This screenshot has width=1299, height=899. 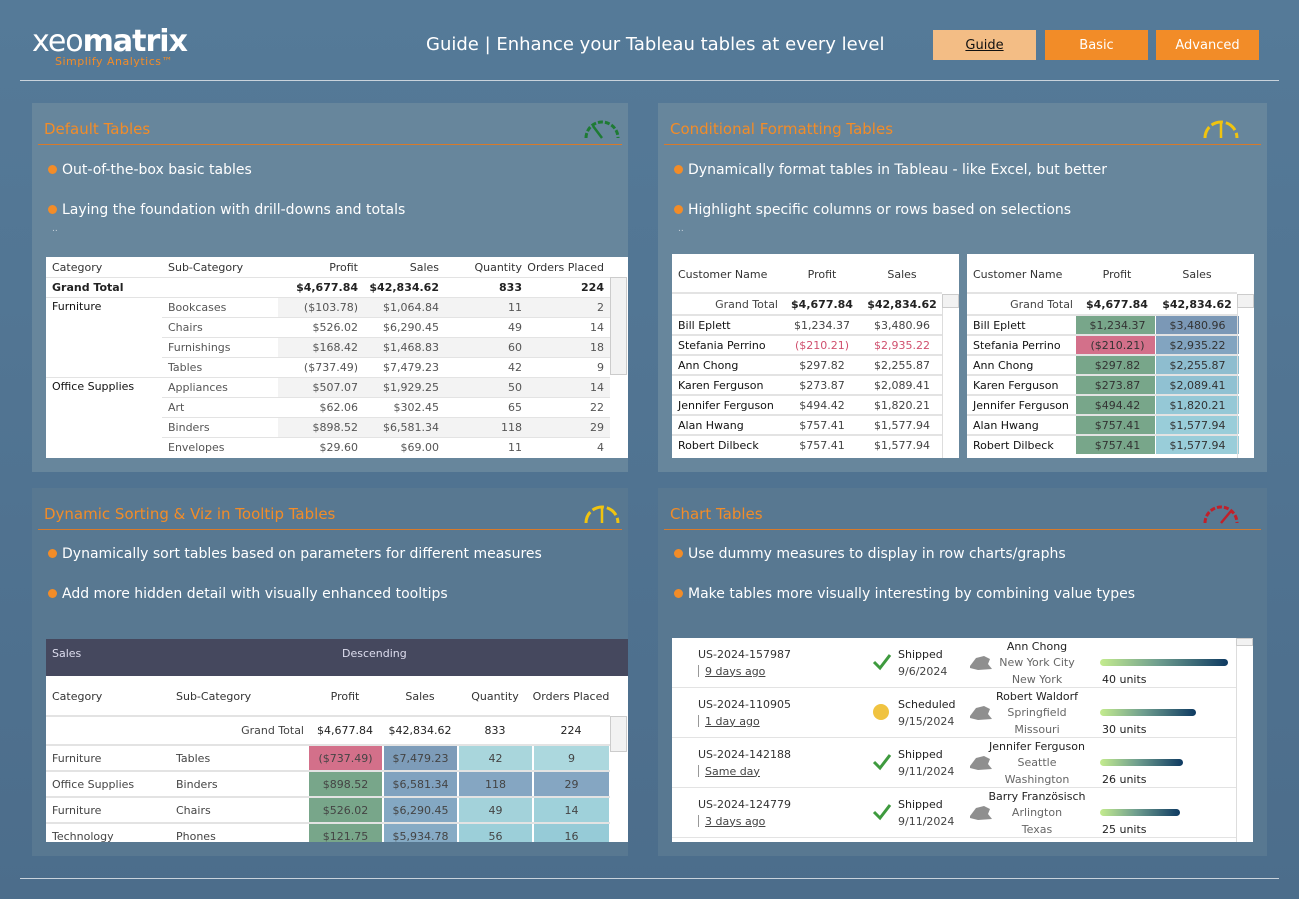 I want to click on days-ago-link: 1 day ago, so click(x=732, y=721).